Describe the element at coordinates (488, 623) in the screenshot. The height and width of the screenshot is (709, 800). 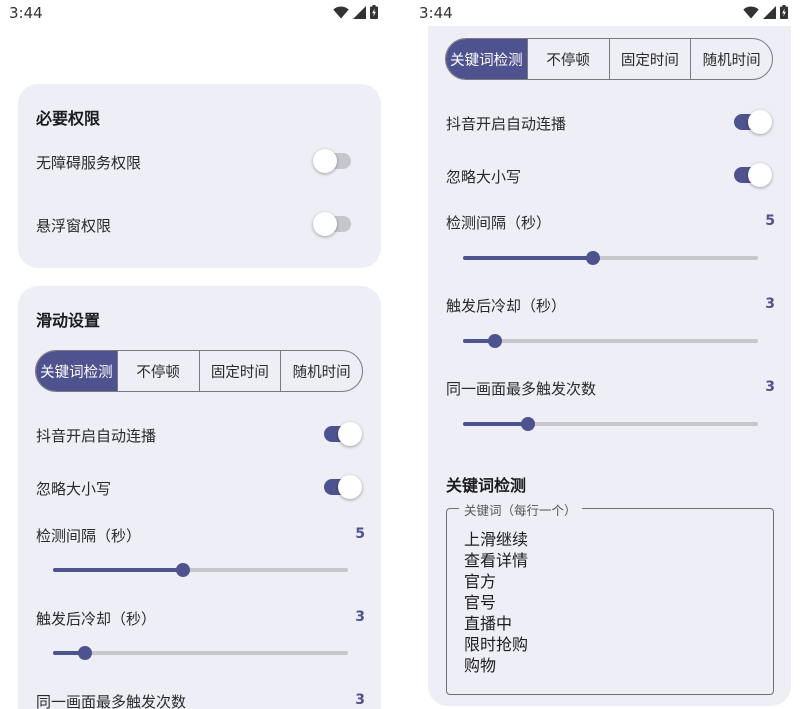
I see `keyword-line: 直播中` at that location.